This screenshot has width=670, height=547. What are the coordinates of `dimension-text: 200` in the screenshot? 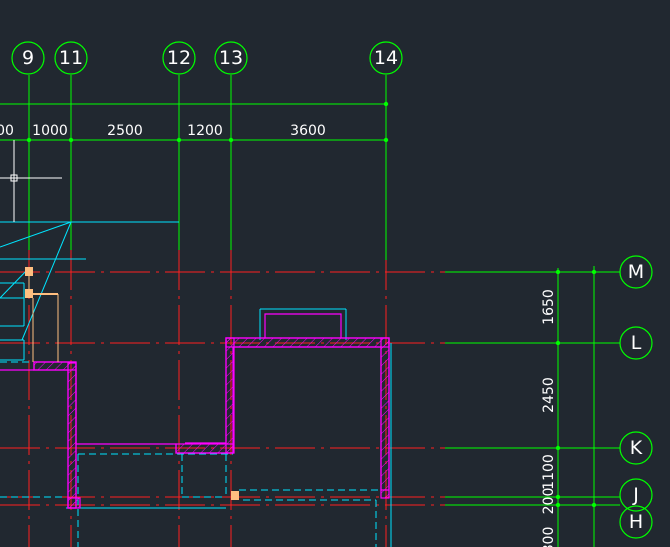 It's located at (549, 501).